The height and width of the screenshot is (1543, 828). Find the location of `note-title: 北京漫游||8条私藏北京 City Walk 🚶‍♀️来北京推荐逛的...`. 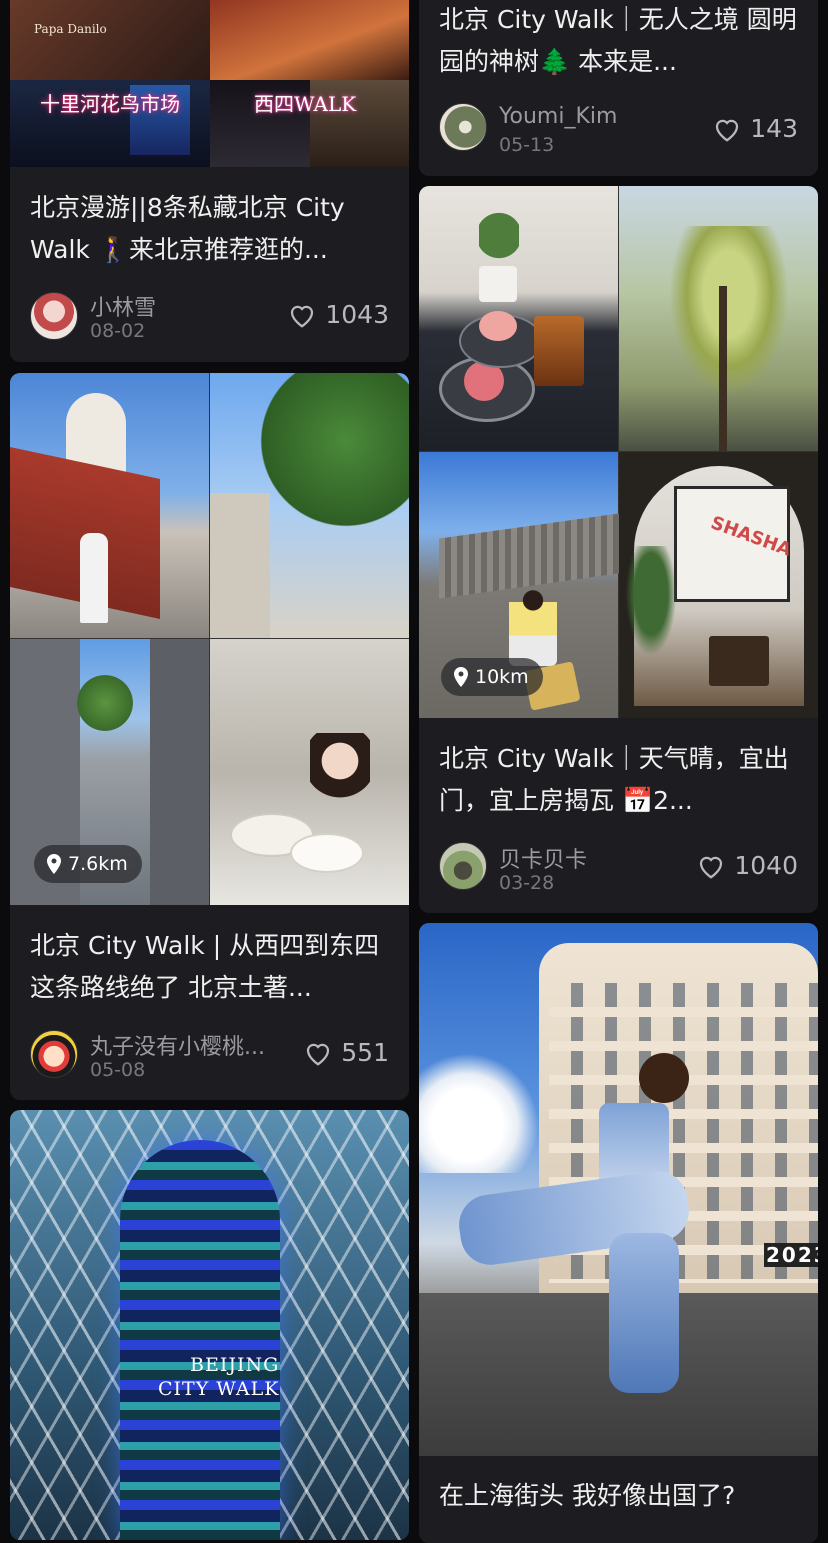

note-title: 北京漫游||8条私藏北京 City Walk 🚶‍♀️来北京推荐逛的... is located at coordinates (209, 229).